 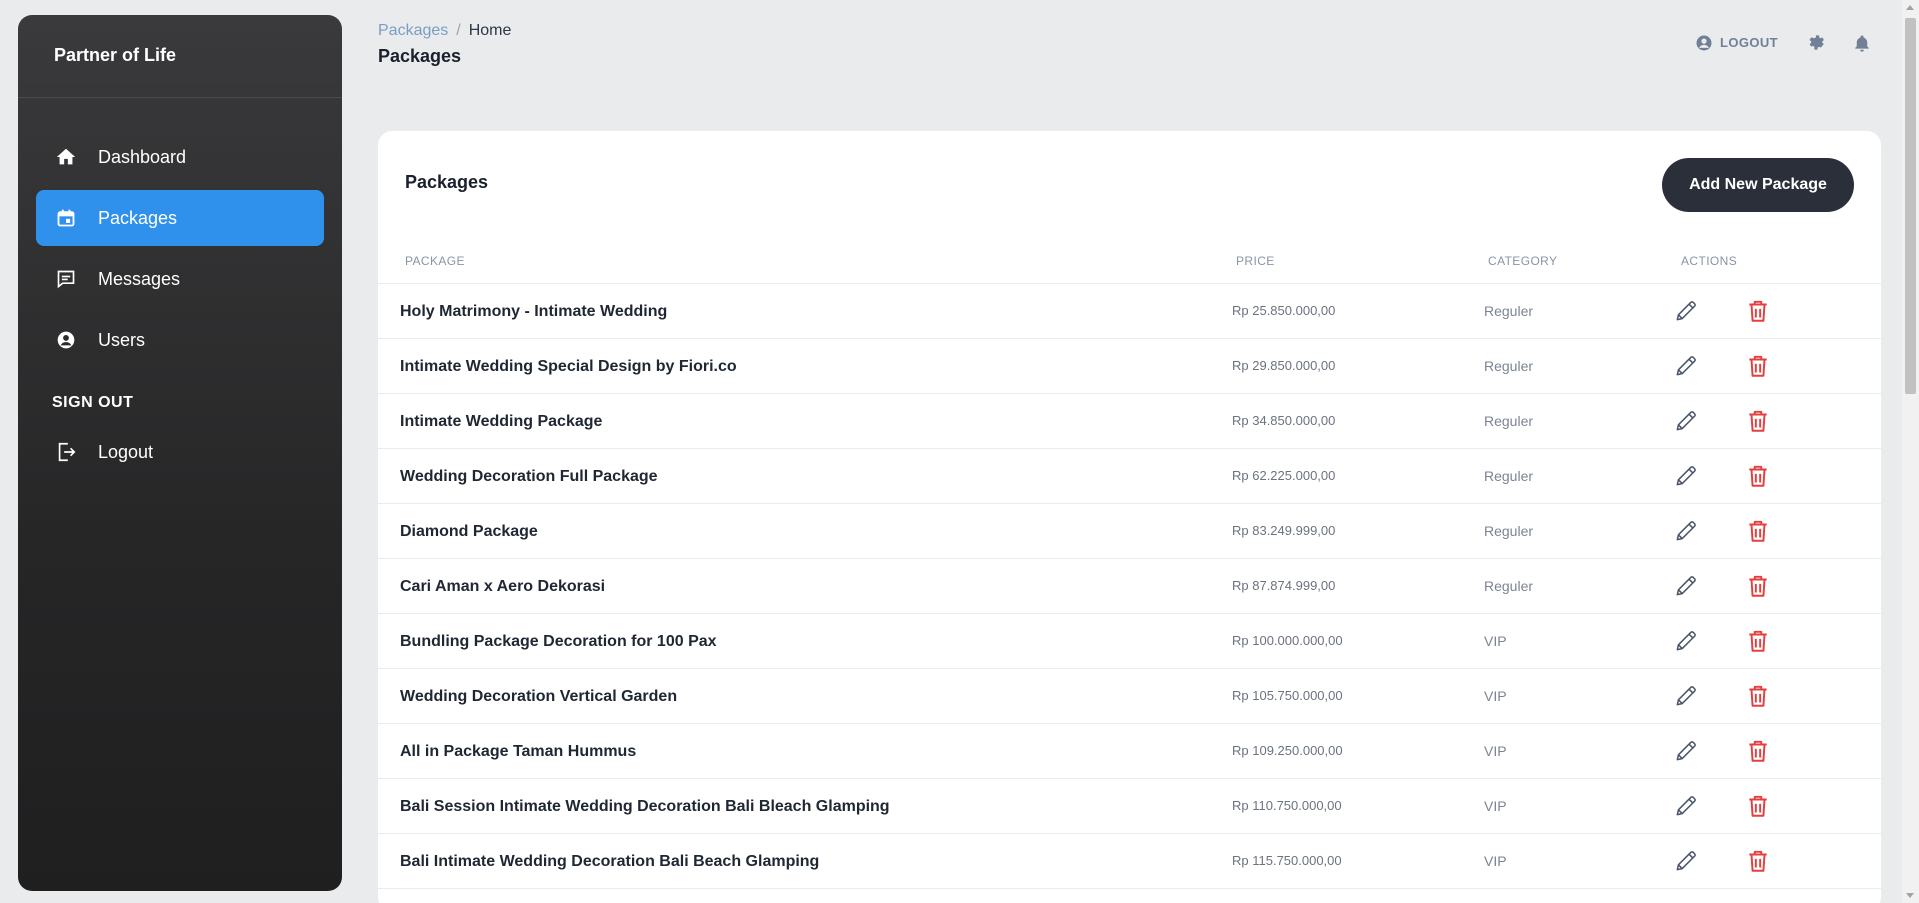 I want to click on topbar-logout-button: LOGOUT, so click(x=1736, y=43).